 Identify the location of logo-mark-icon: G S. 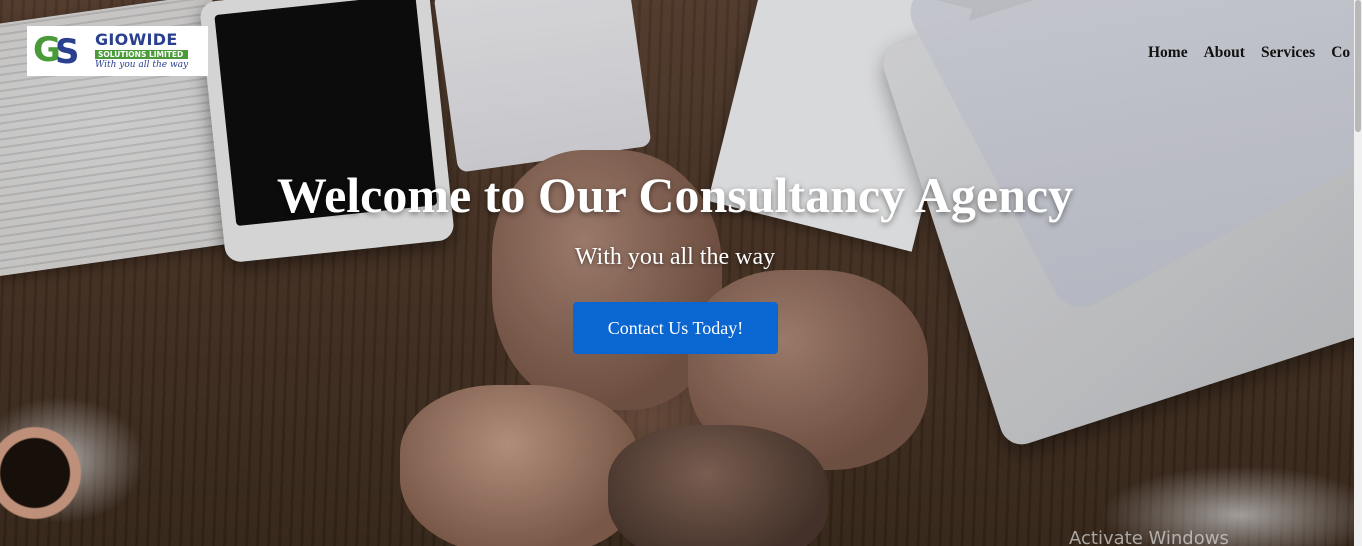
(62, 51).